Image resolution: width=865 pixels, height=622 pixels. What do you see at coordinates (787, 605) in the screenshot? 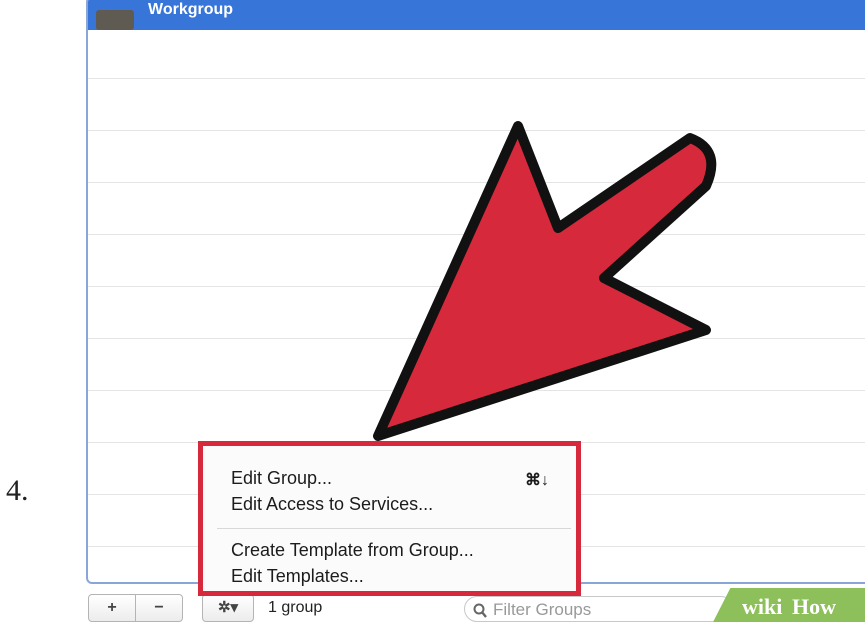
I see `wikihow-logo` at bounding box center [787, 605].